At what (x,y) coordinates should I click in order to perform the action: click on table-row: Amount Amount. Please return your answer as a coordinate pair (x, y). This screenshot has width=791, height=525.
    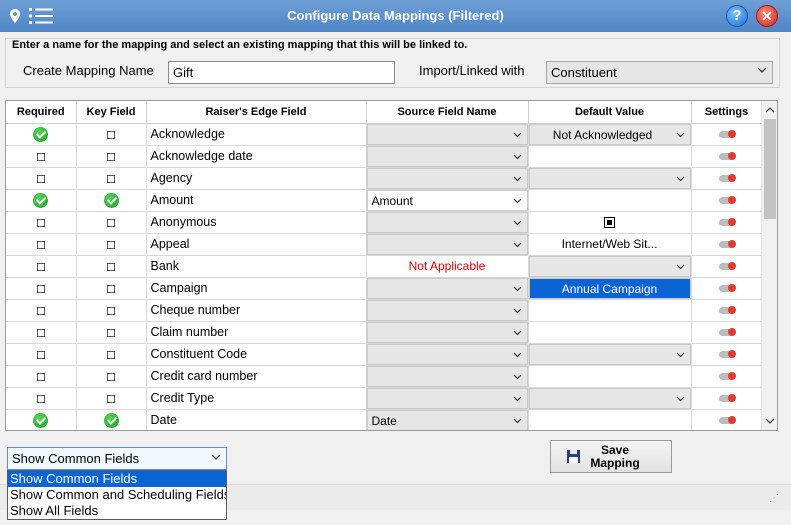
    Looking at the image, I should click on (384, 200).